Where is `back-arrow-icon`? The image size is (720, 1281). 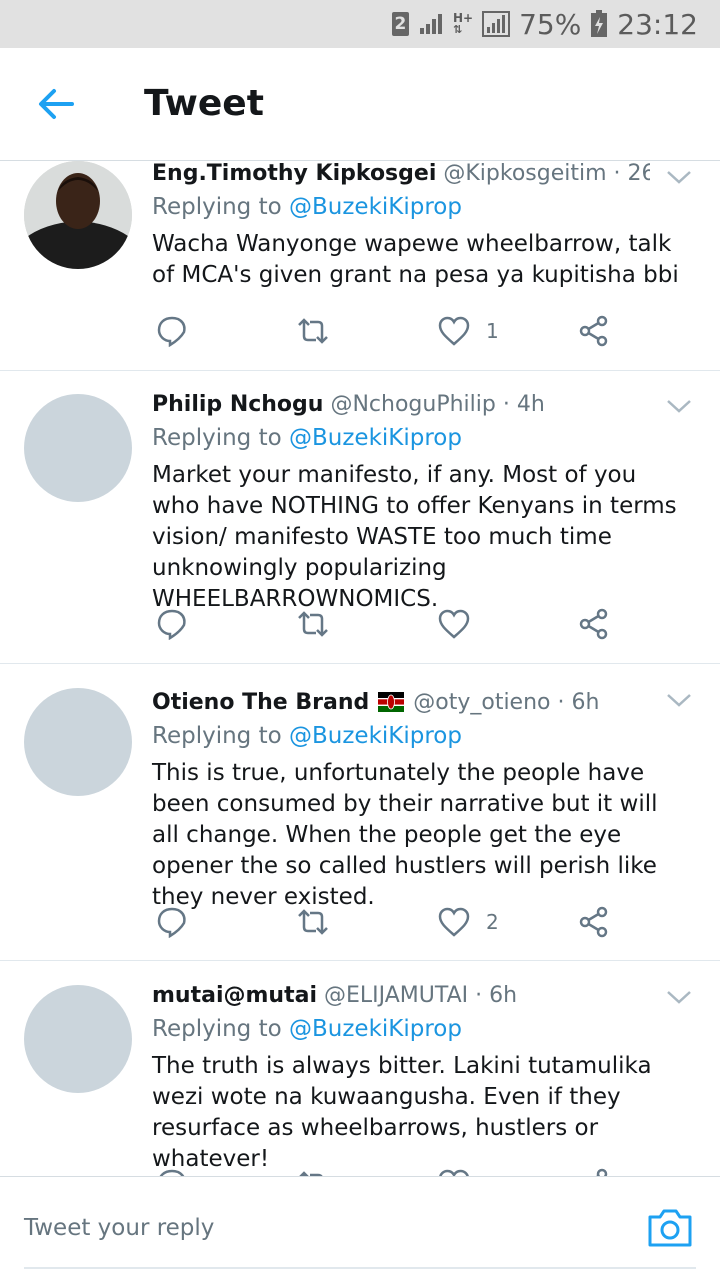 back-arrow-icon is located at coordinates (56, 104).